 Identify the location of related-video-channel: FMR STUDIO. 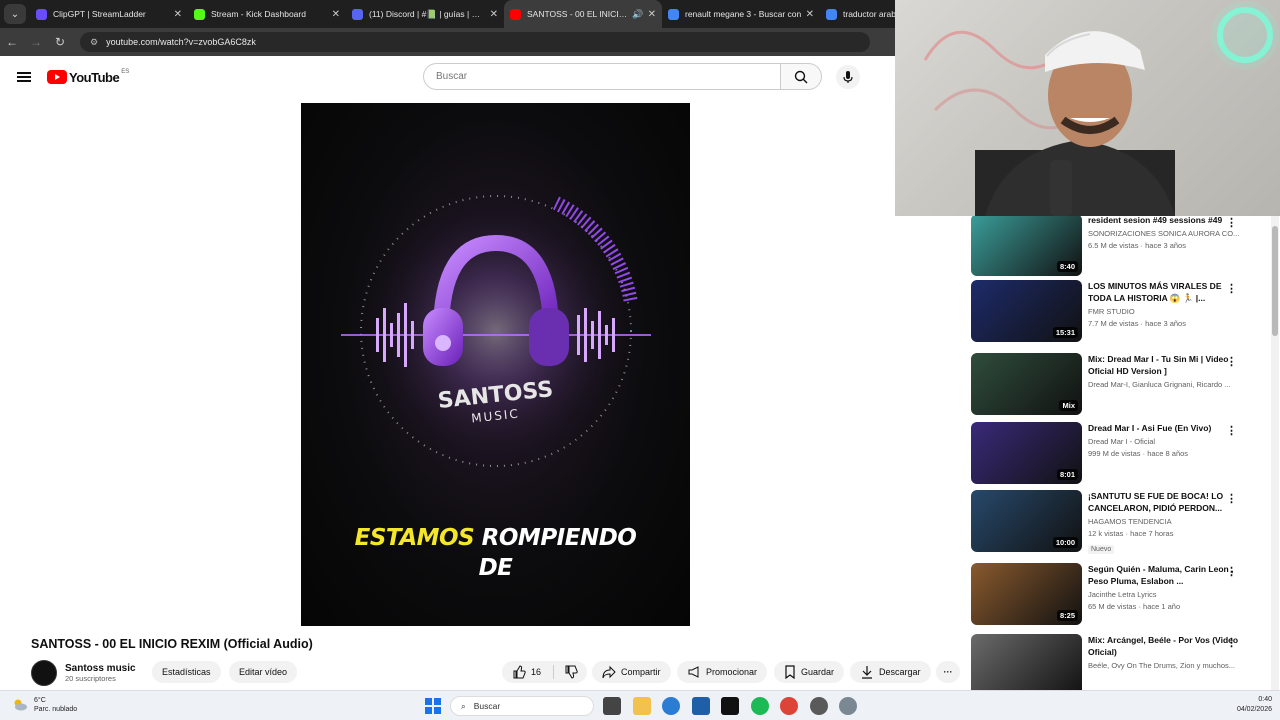
(1164, 311).